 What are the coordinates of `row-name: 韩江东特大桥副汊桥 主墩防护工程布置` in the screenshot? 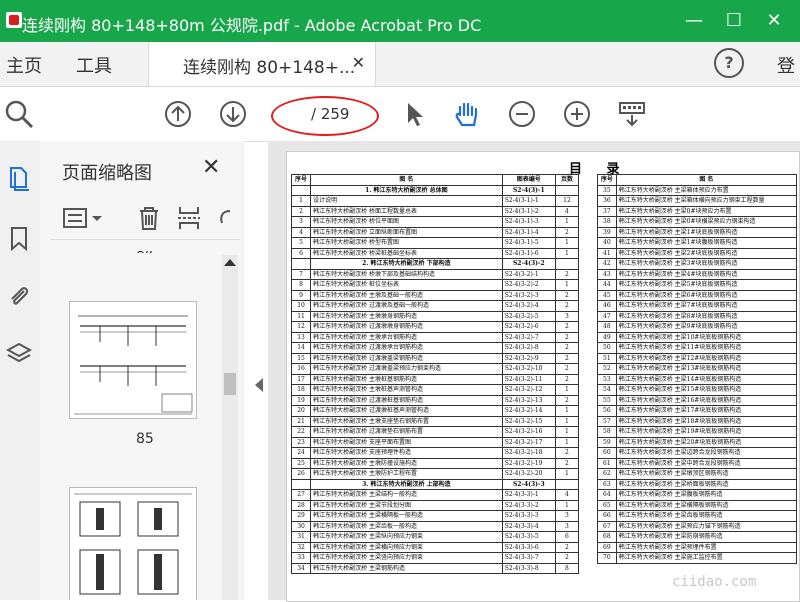 It's located at (406, 474).